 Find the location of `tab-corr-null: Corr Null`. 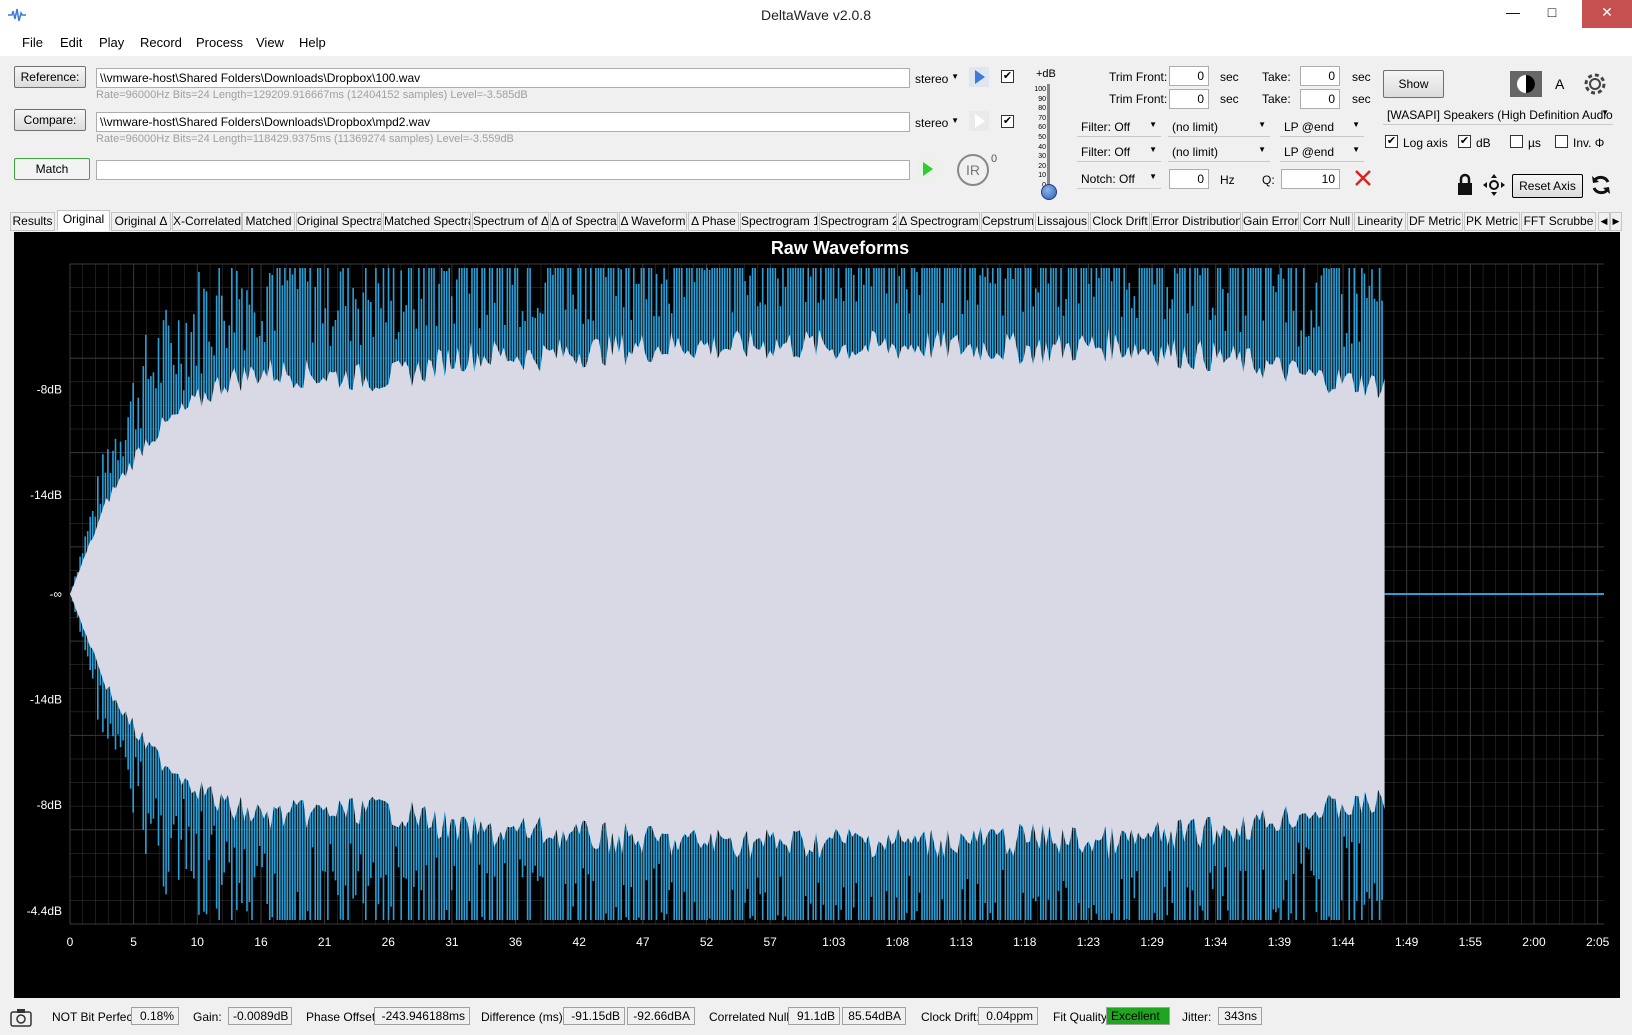

tab-corr-null: Corr Null is located at coordinates (1326, 221).